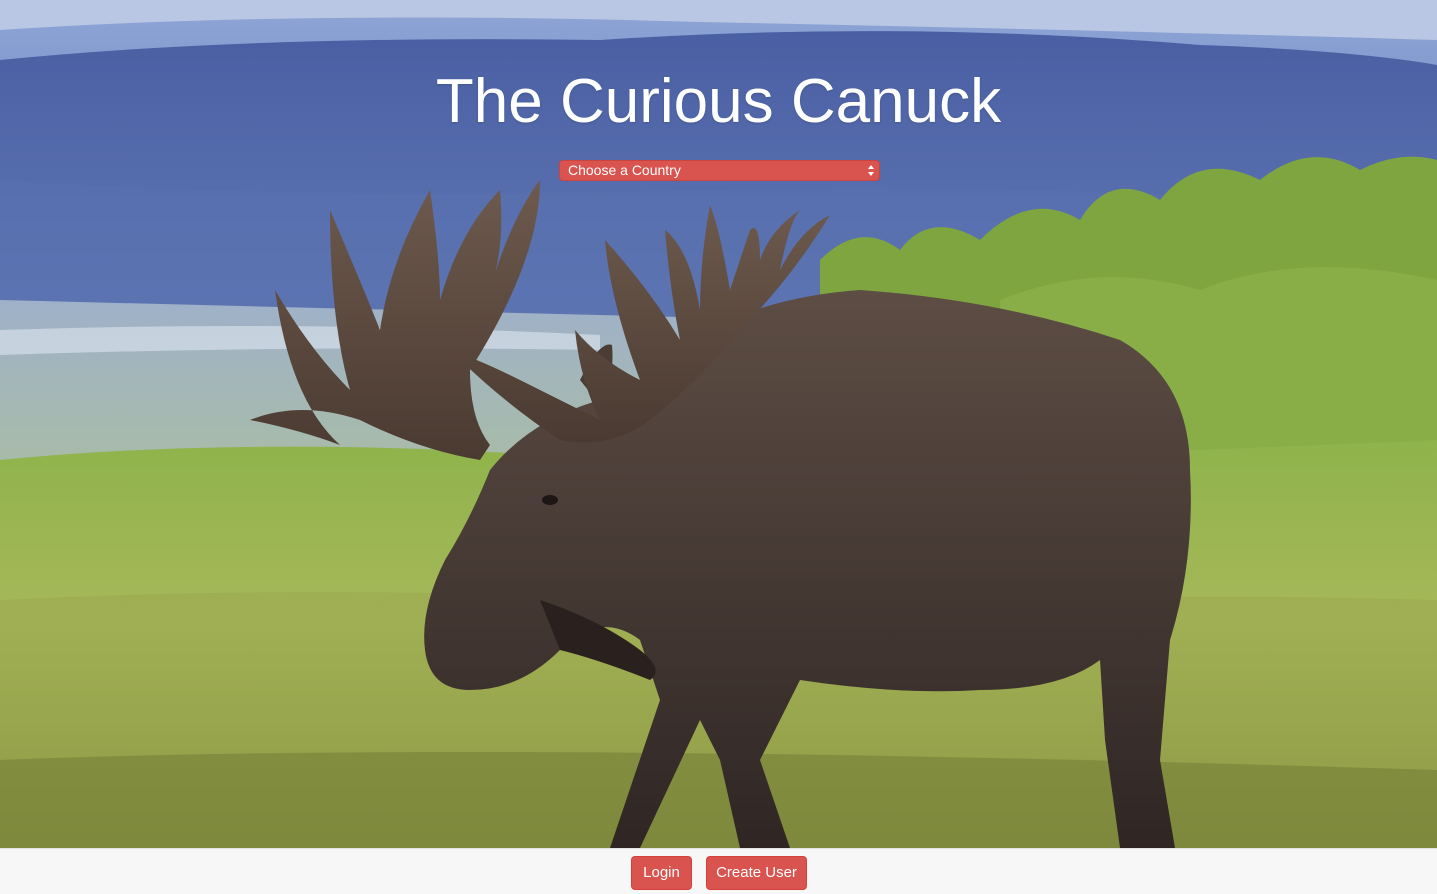 Image resolution: width=1437 pixels, height=894 pixels. I want to click on country-select-value: Choose a Country, so click(624, 170).